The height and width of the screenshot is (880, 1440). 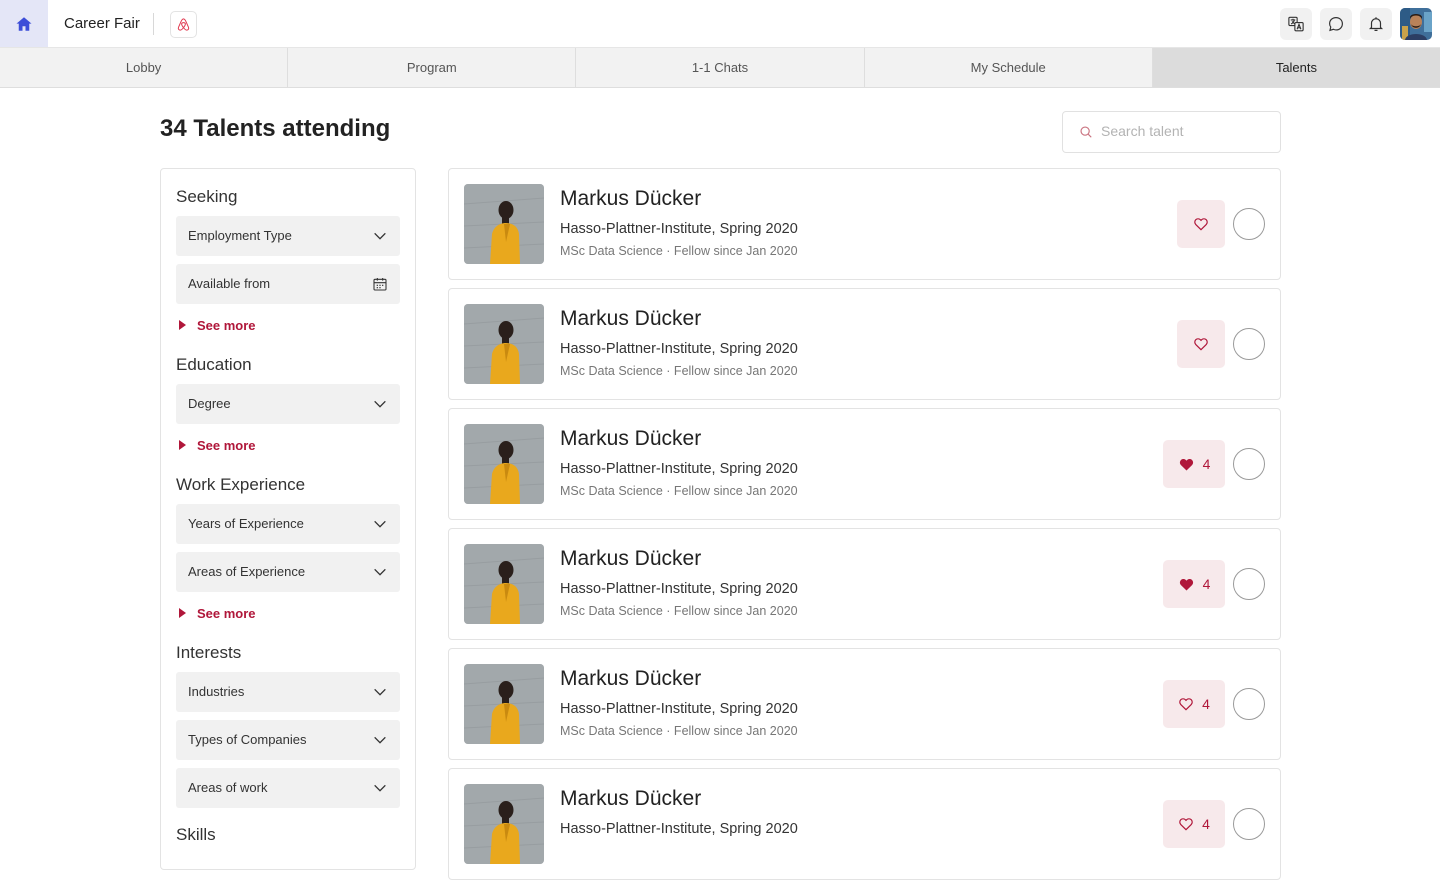 I want to click on tab-chats: 1-1 Chats, so click(x=720, y=67).